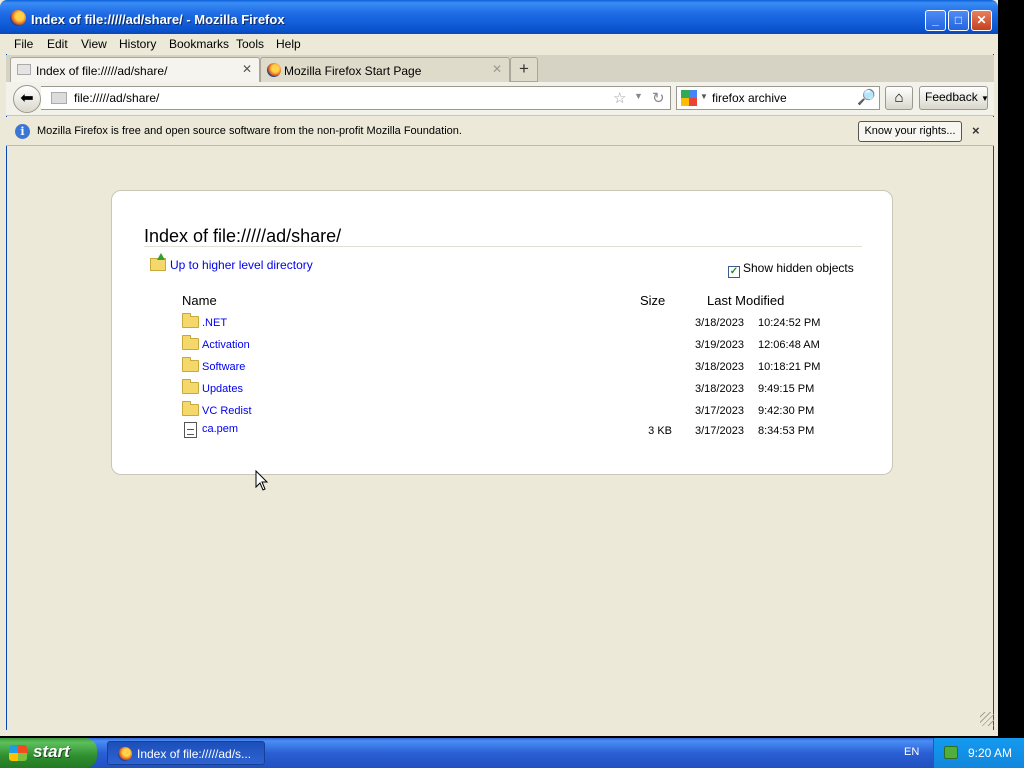  I want to click on history-dropdown-icon: ▼, so click(638, 96).